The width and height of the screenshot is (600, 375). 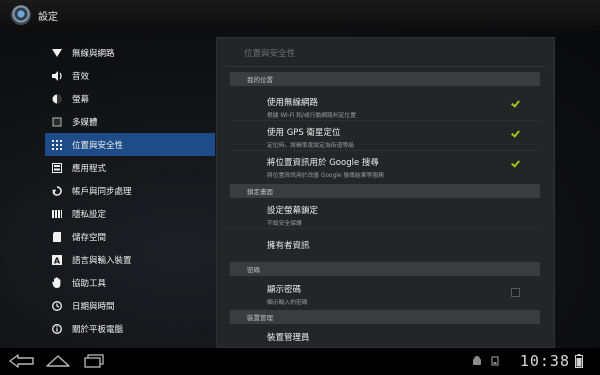 I want to click on section-header-my-location: 我的位置, so click(x=385, y=79).